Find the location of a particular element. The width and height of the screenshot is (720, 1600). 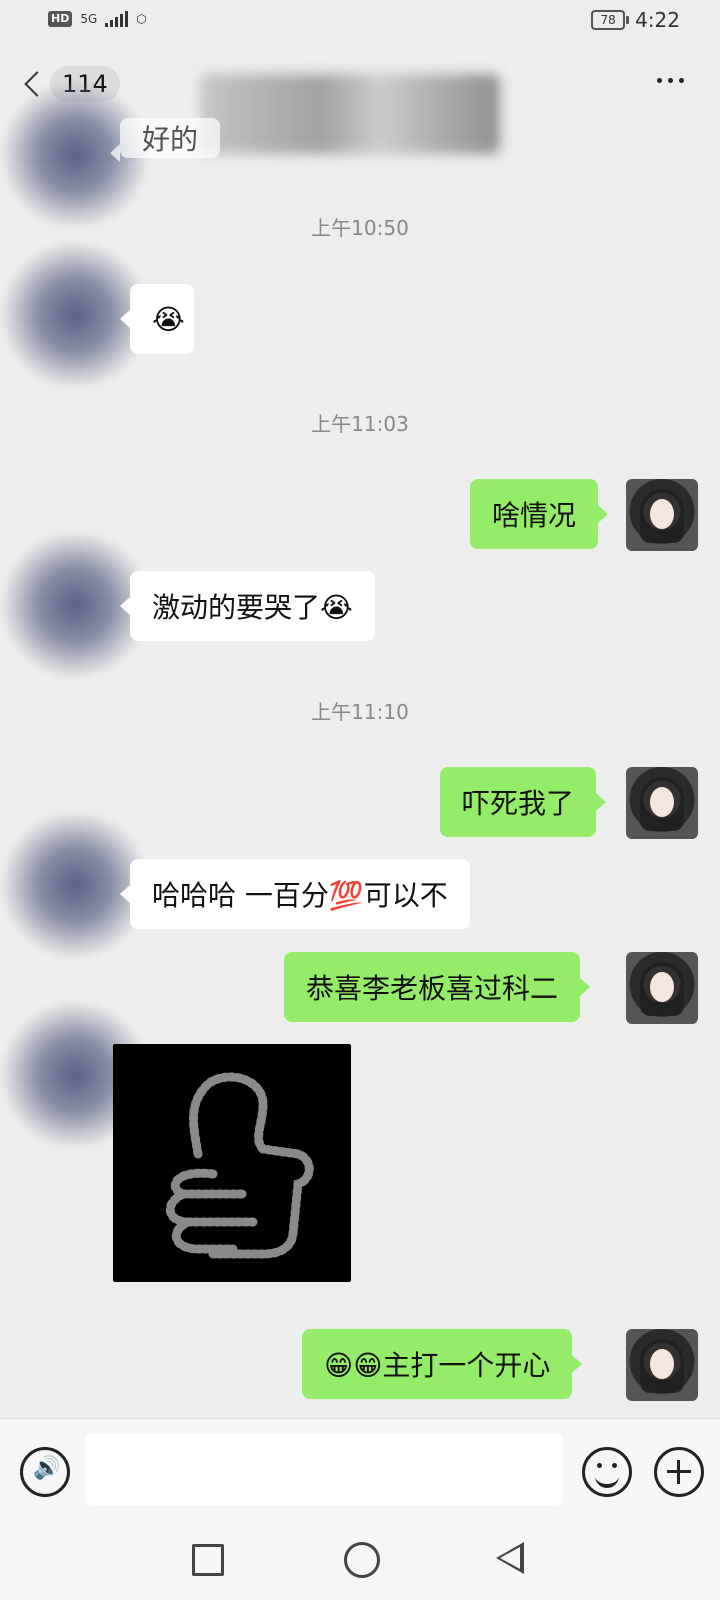

message-in: 激动的要哭了😭 is located at coordinates (247, 606).